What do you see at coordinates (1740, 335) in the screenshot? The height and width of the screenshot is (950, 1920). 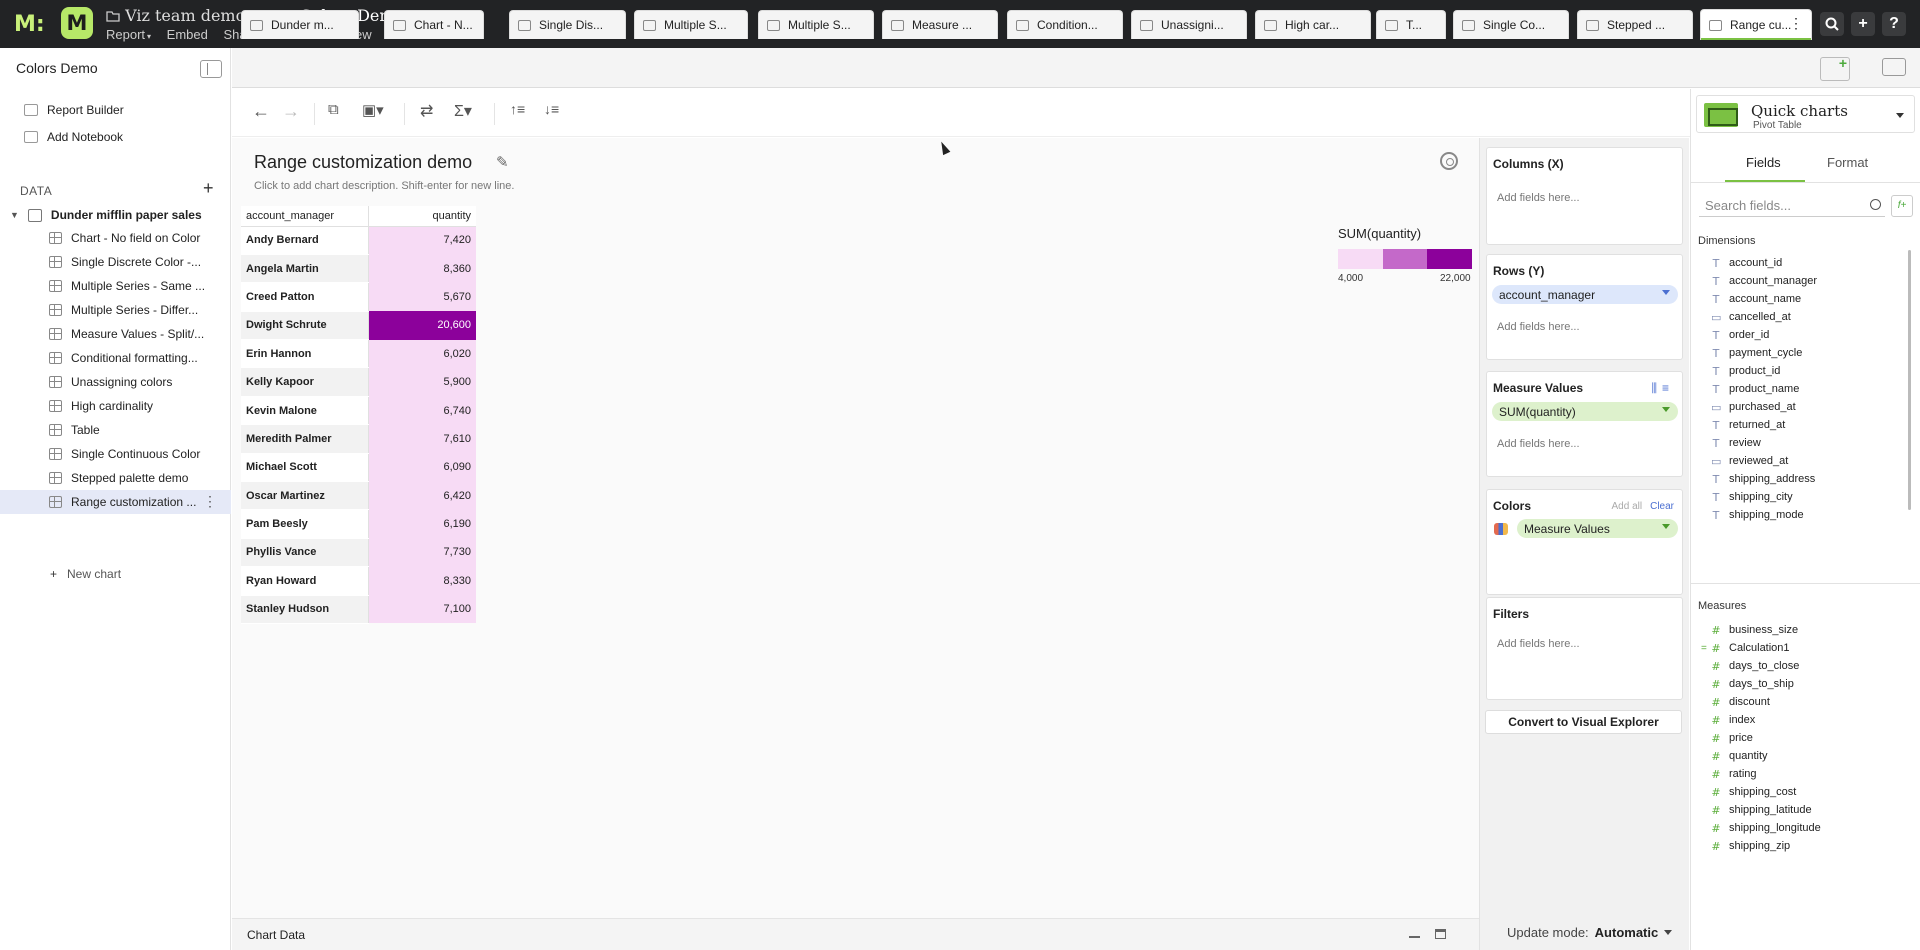 I see `dimension-field: Torder_id` at bounding box center [1740, 335].